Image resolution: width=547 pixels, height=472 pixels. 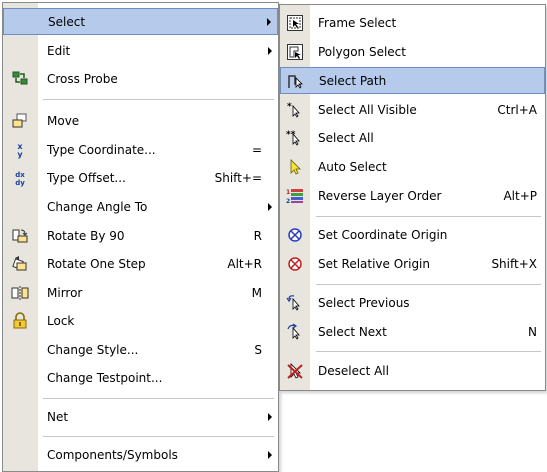 I want to click on menu-item-label: Deselect All, so click(x=353, y=370).